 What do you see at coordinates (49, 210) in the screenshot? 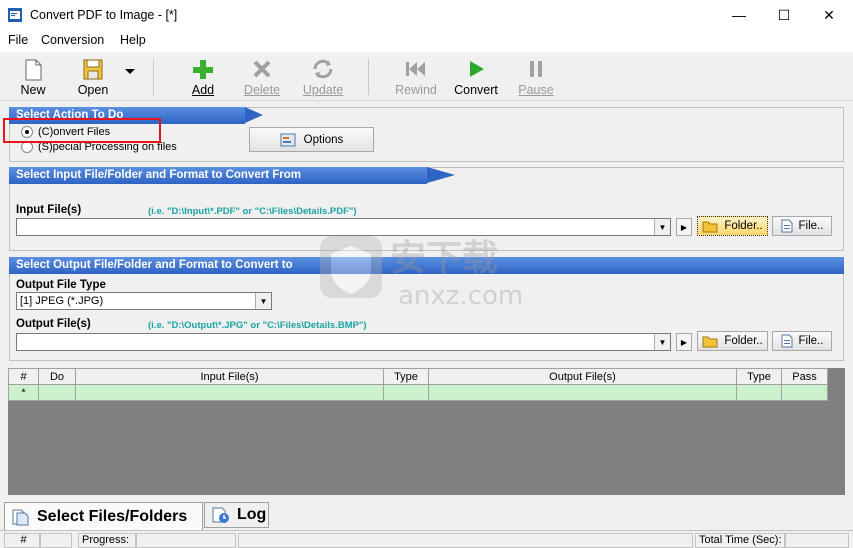
I see `input-files-label: Input File(s)` at bounding box center [49, 210].